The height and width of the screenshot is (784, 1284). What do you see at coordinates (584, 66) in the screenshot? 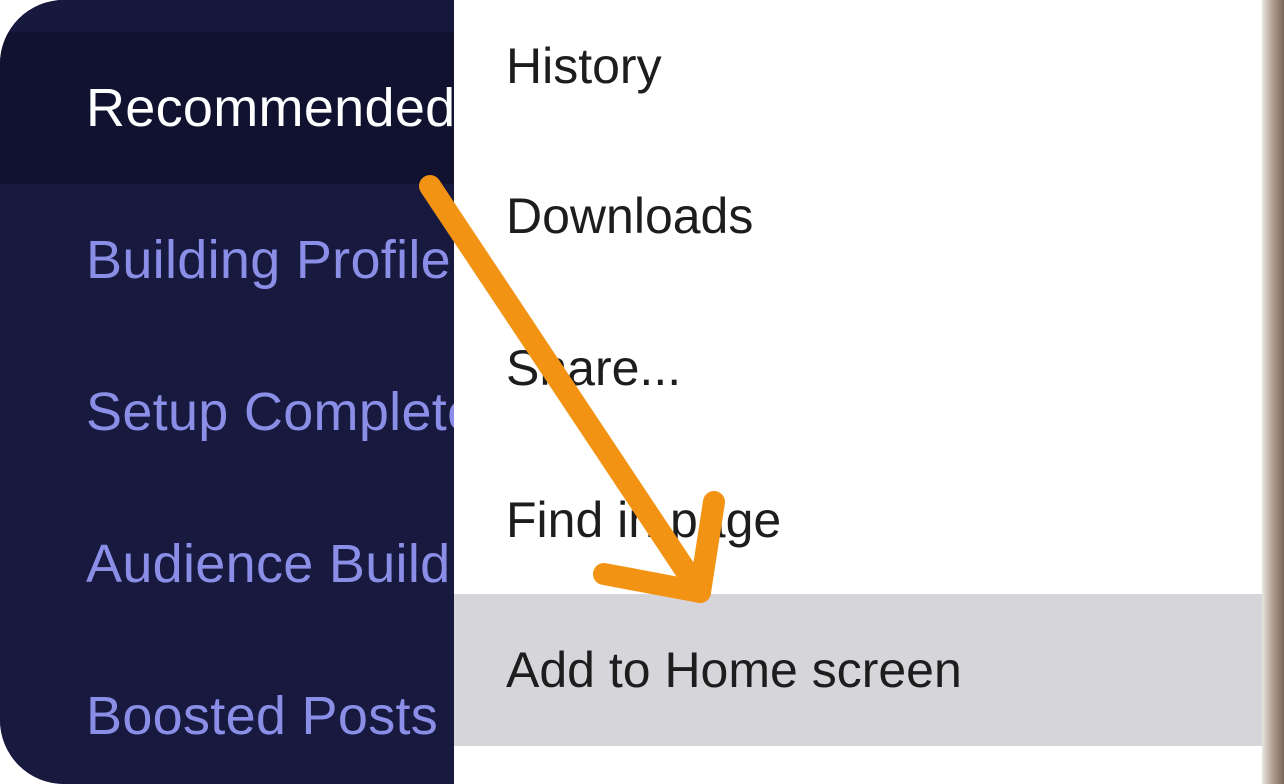
I see `menu-item-label: History` at bounding box center [584, 66].